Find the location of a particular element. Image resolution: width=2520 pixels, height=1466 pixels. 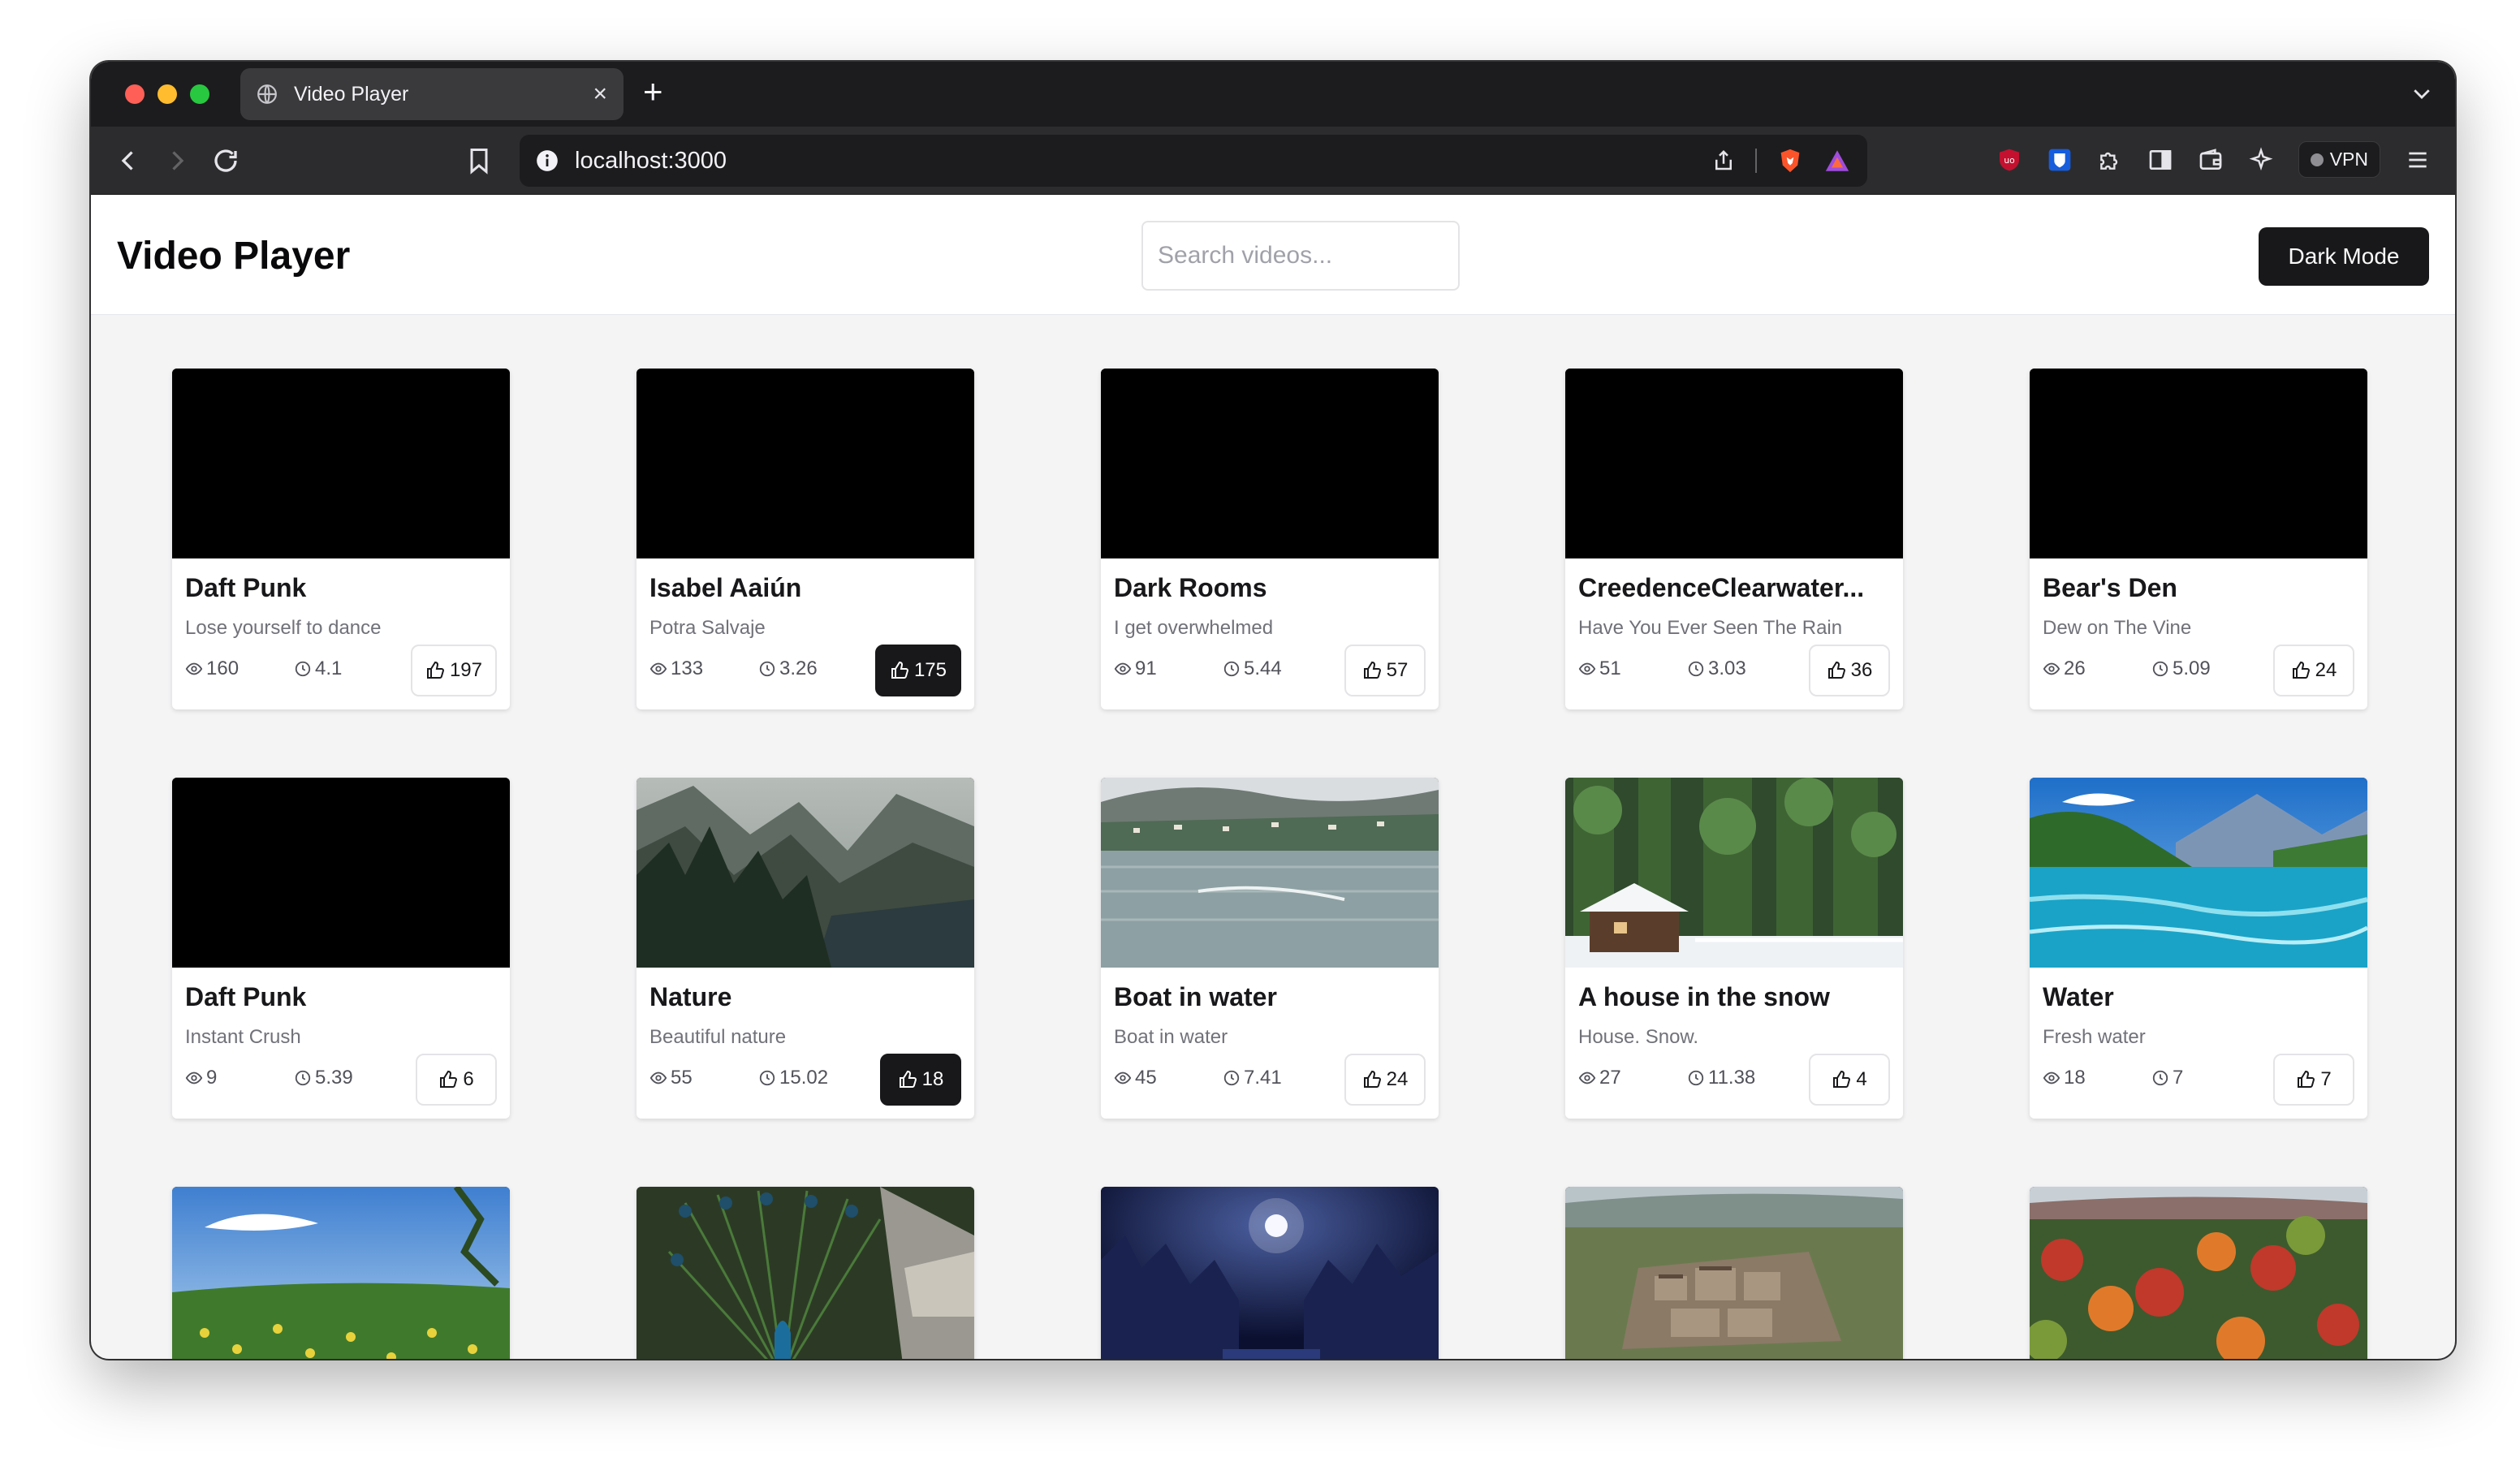

brave-shields-icon is located at coordinates (1790, 161).